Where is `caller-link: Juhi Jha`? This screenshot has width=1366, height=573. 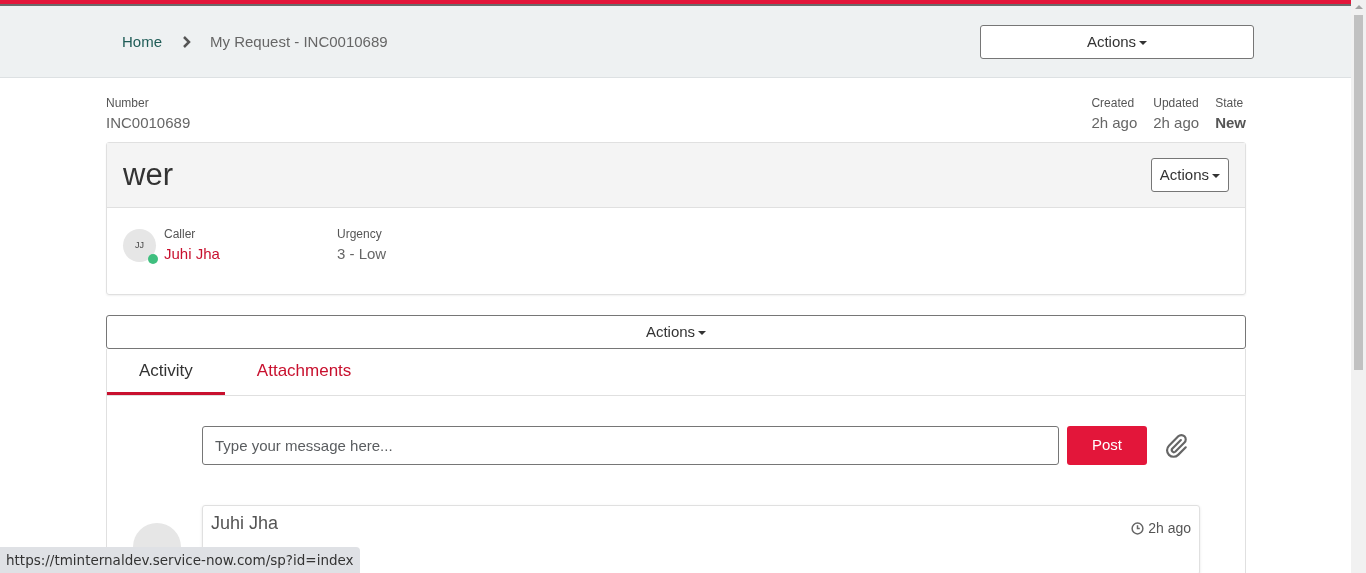
caller-link: Juhi Jha is located at coordinates (192, 253).